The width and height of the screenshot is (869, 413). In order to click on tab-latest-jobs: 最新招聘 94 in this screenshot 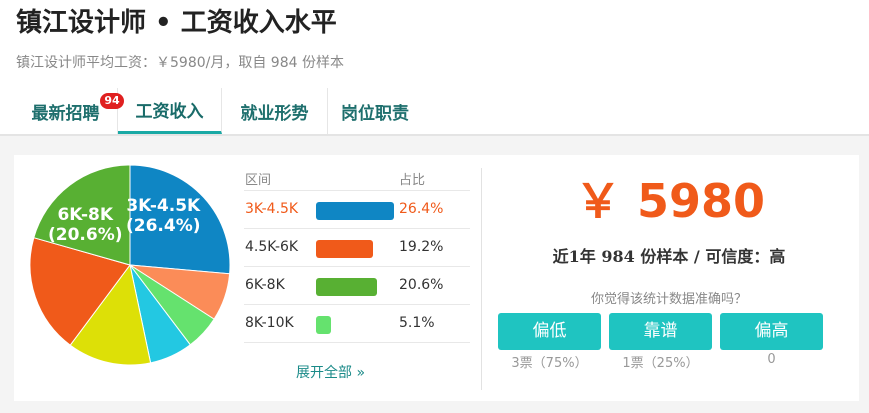, I will do `click(69, 111)`.